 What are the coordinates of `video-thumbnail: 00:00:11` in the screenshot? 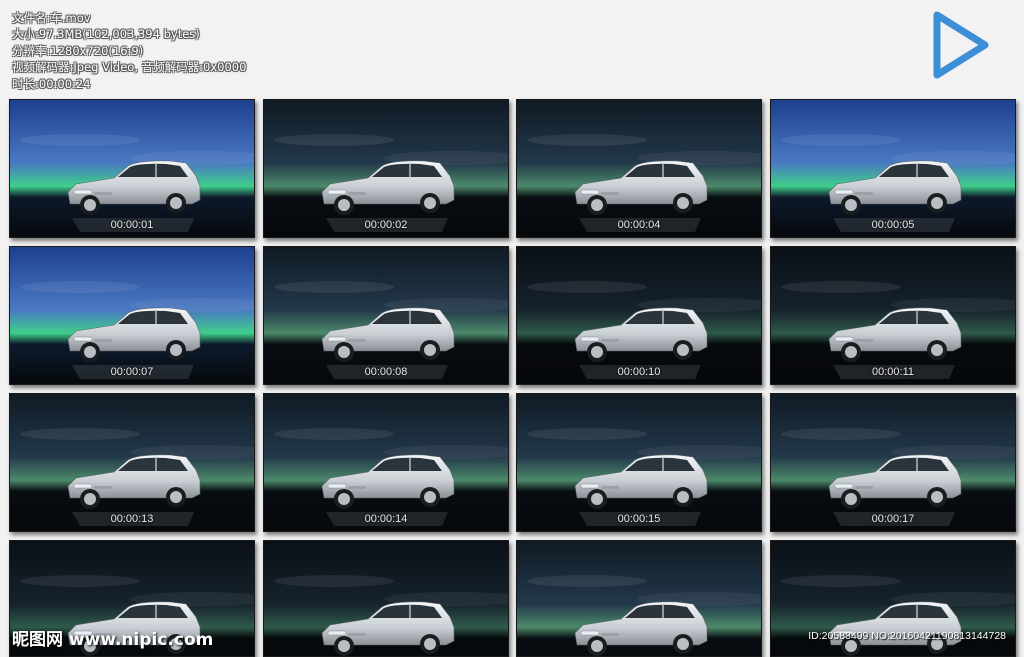 It's located at (893, 315).